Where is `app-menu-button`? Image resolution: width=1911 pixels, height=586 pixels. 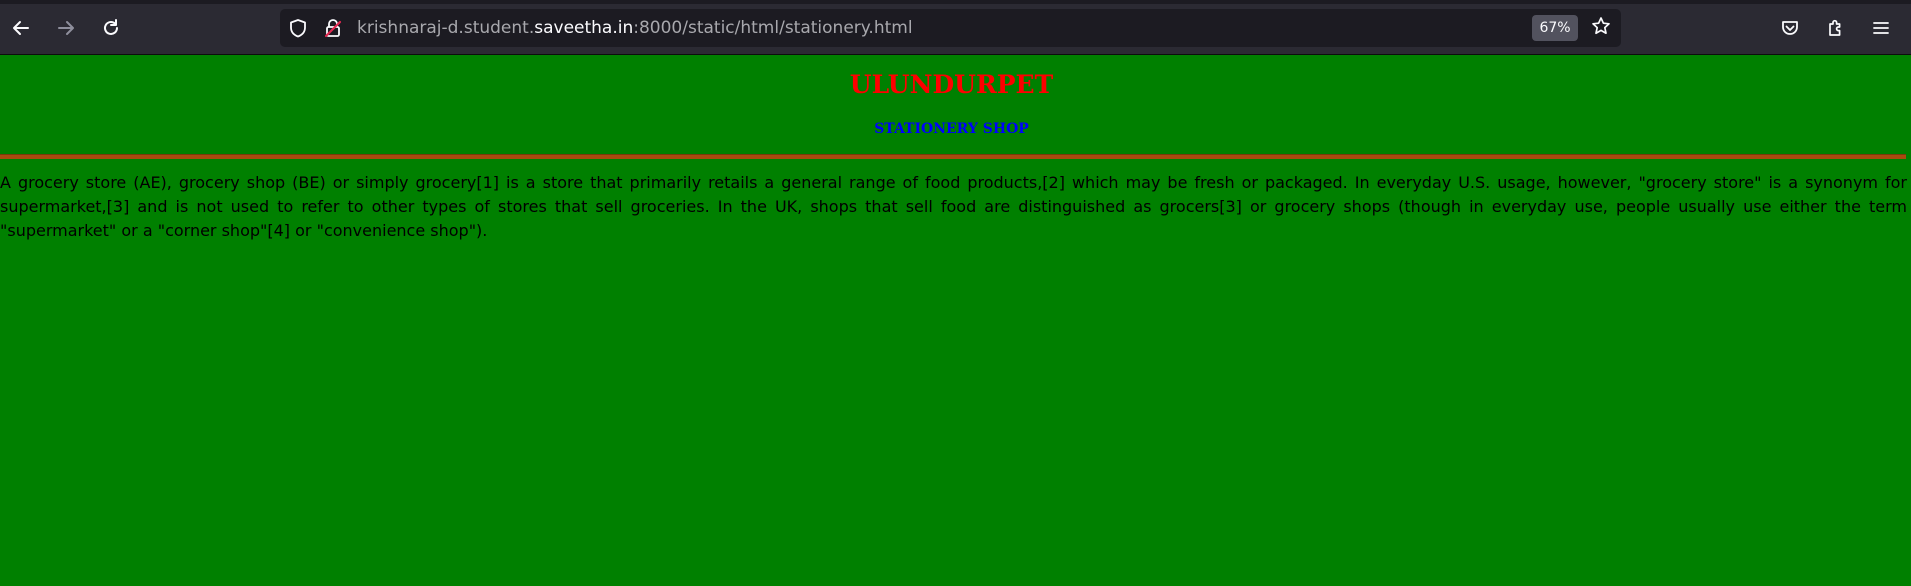
app-menu-button is located at coordinates (1881, 28).